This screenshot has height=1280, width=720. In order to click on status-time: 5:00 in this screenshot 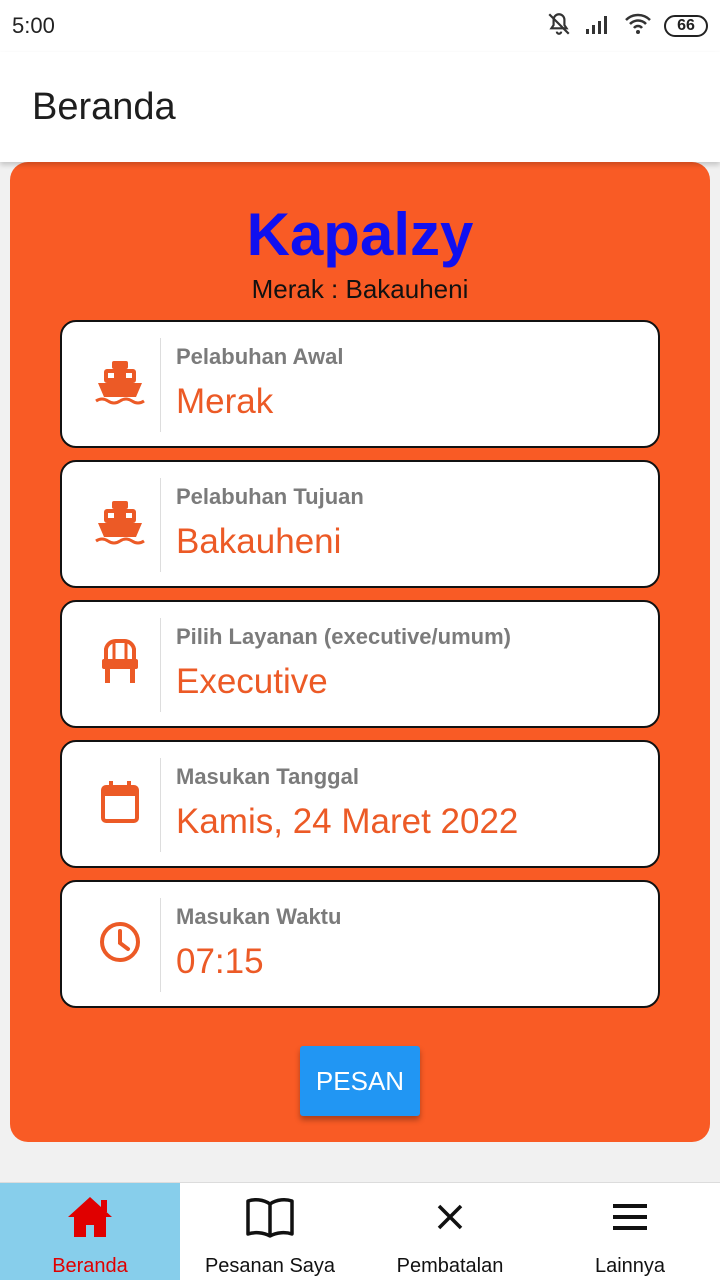, I will do `click(33, 25)`.